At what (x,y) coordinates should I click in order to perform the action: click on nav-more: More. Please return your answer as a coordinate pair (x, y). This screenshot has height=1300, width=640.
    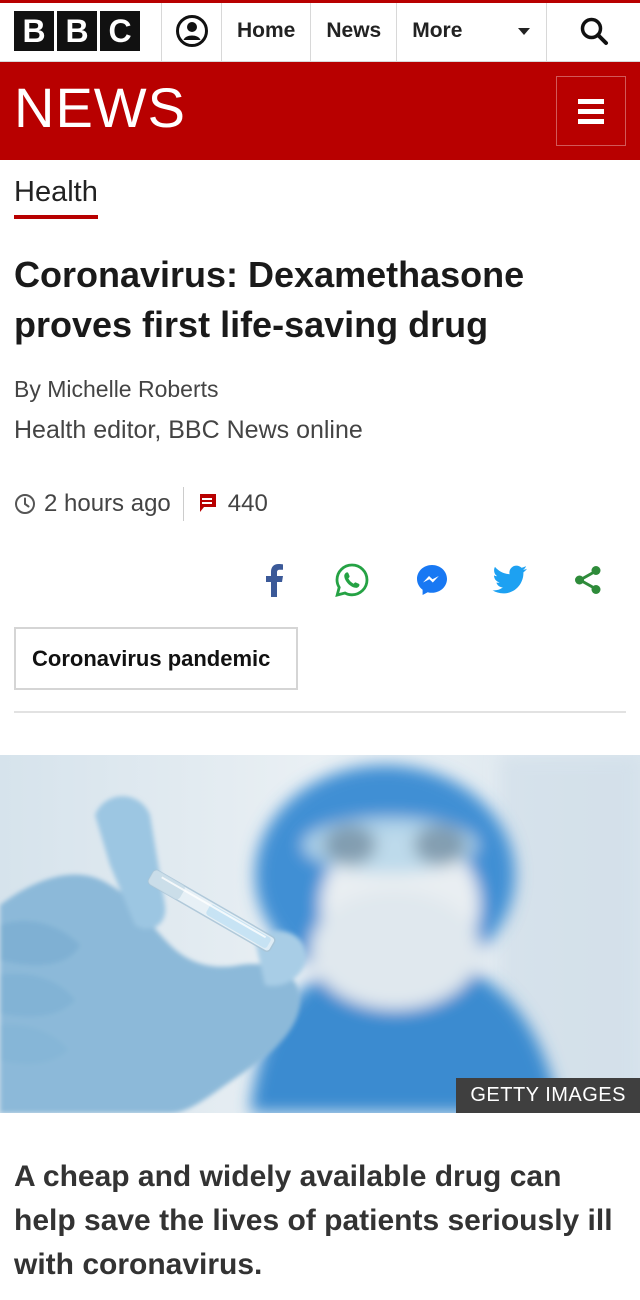
    Looking at the image, I should click on (472, 30).